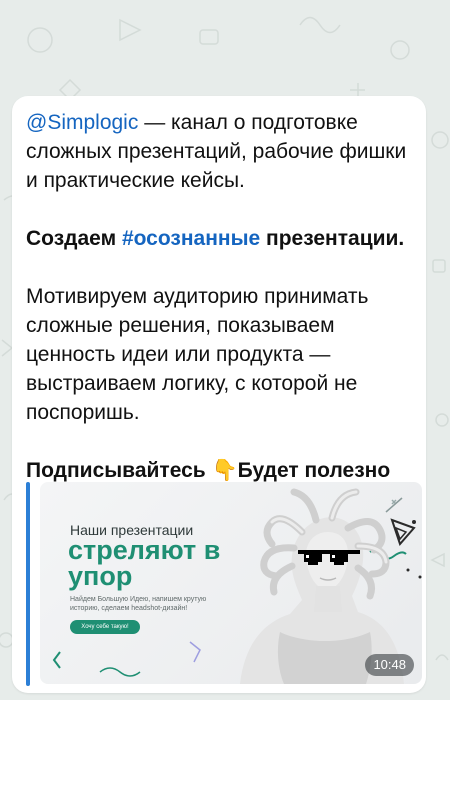 This screenshot has height=800, width=450. I want to click on tagline-end: презентации., so click(332, 238).